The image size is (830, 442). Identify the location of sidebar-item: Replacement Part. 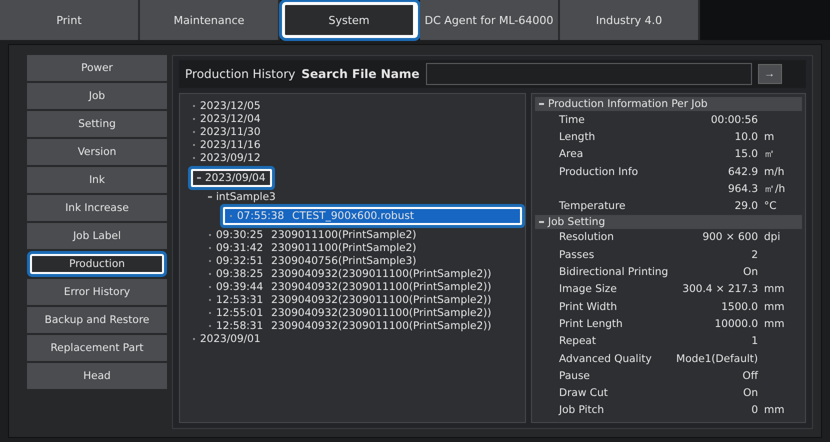
(97, 348).